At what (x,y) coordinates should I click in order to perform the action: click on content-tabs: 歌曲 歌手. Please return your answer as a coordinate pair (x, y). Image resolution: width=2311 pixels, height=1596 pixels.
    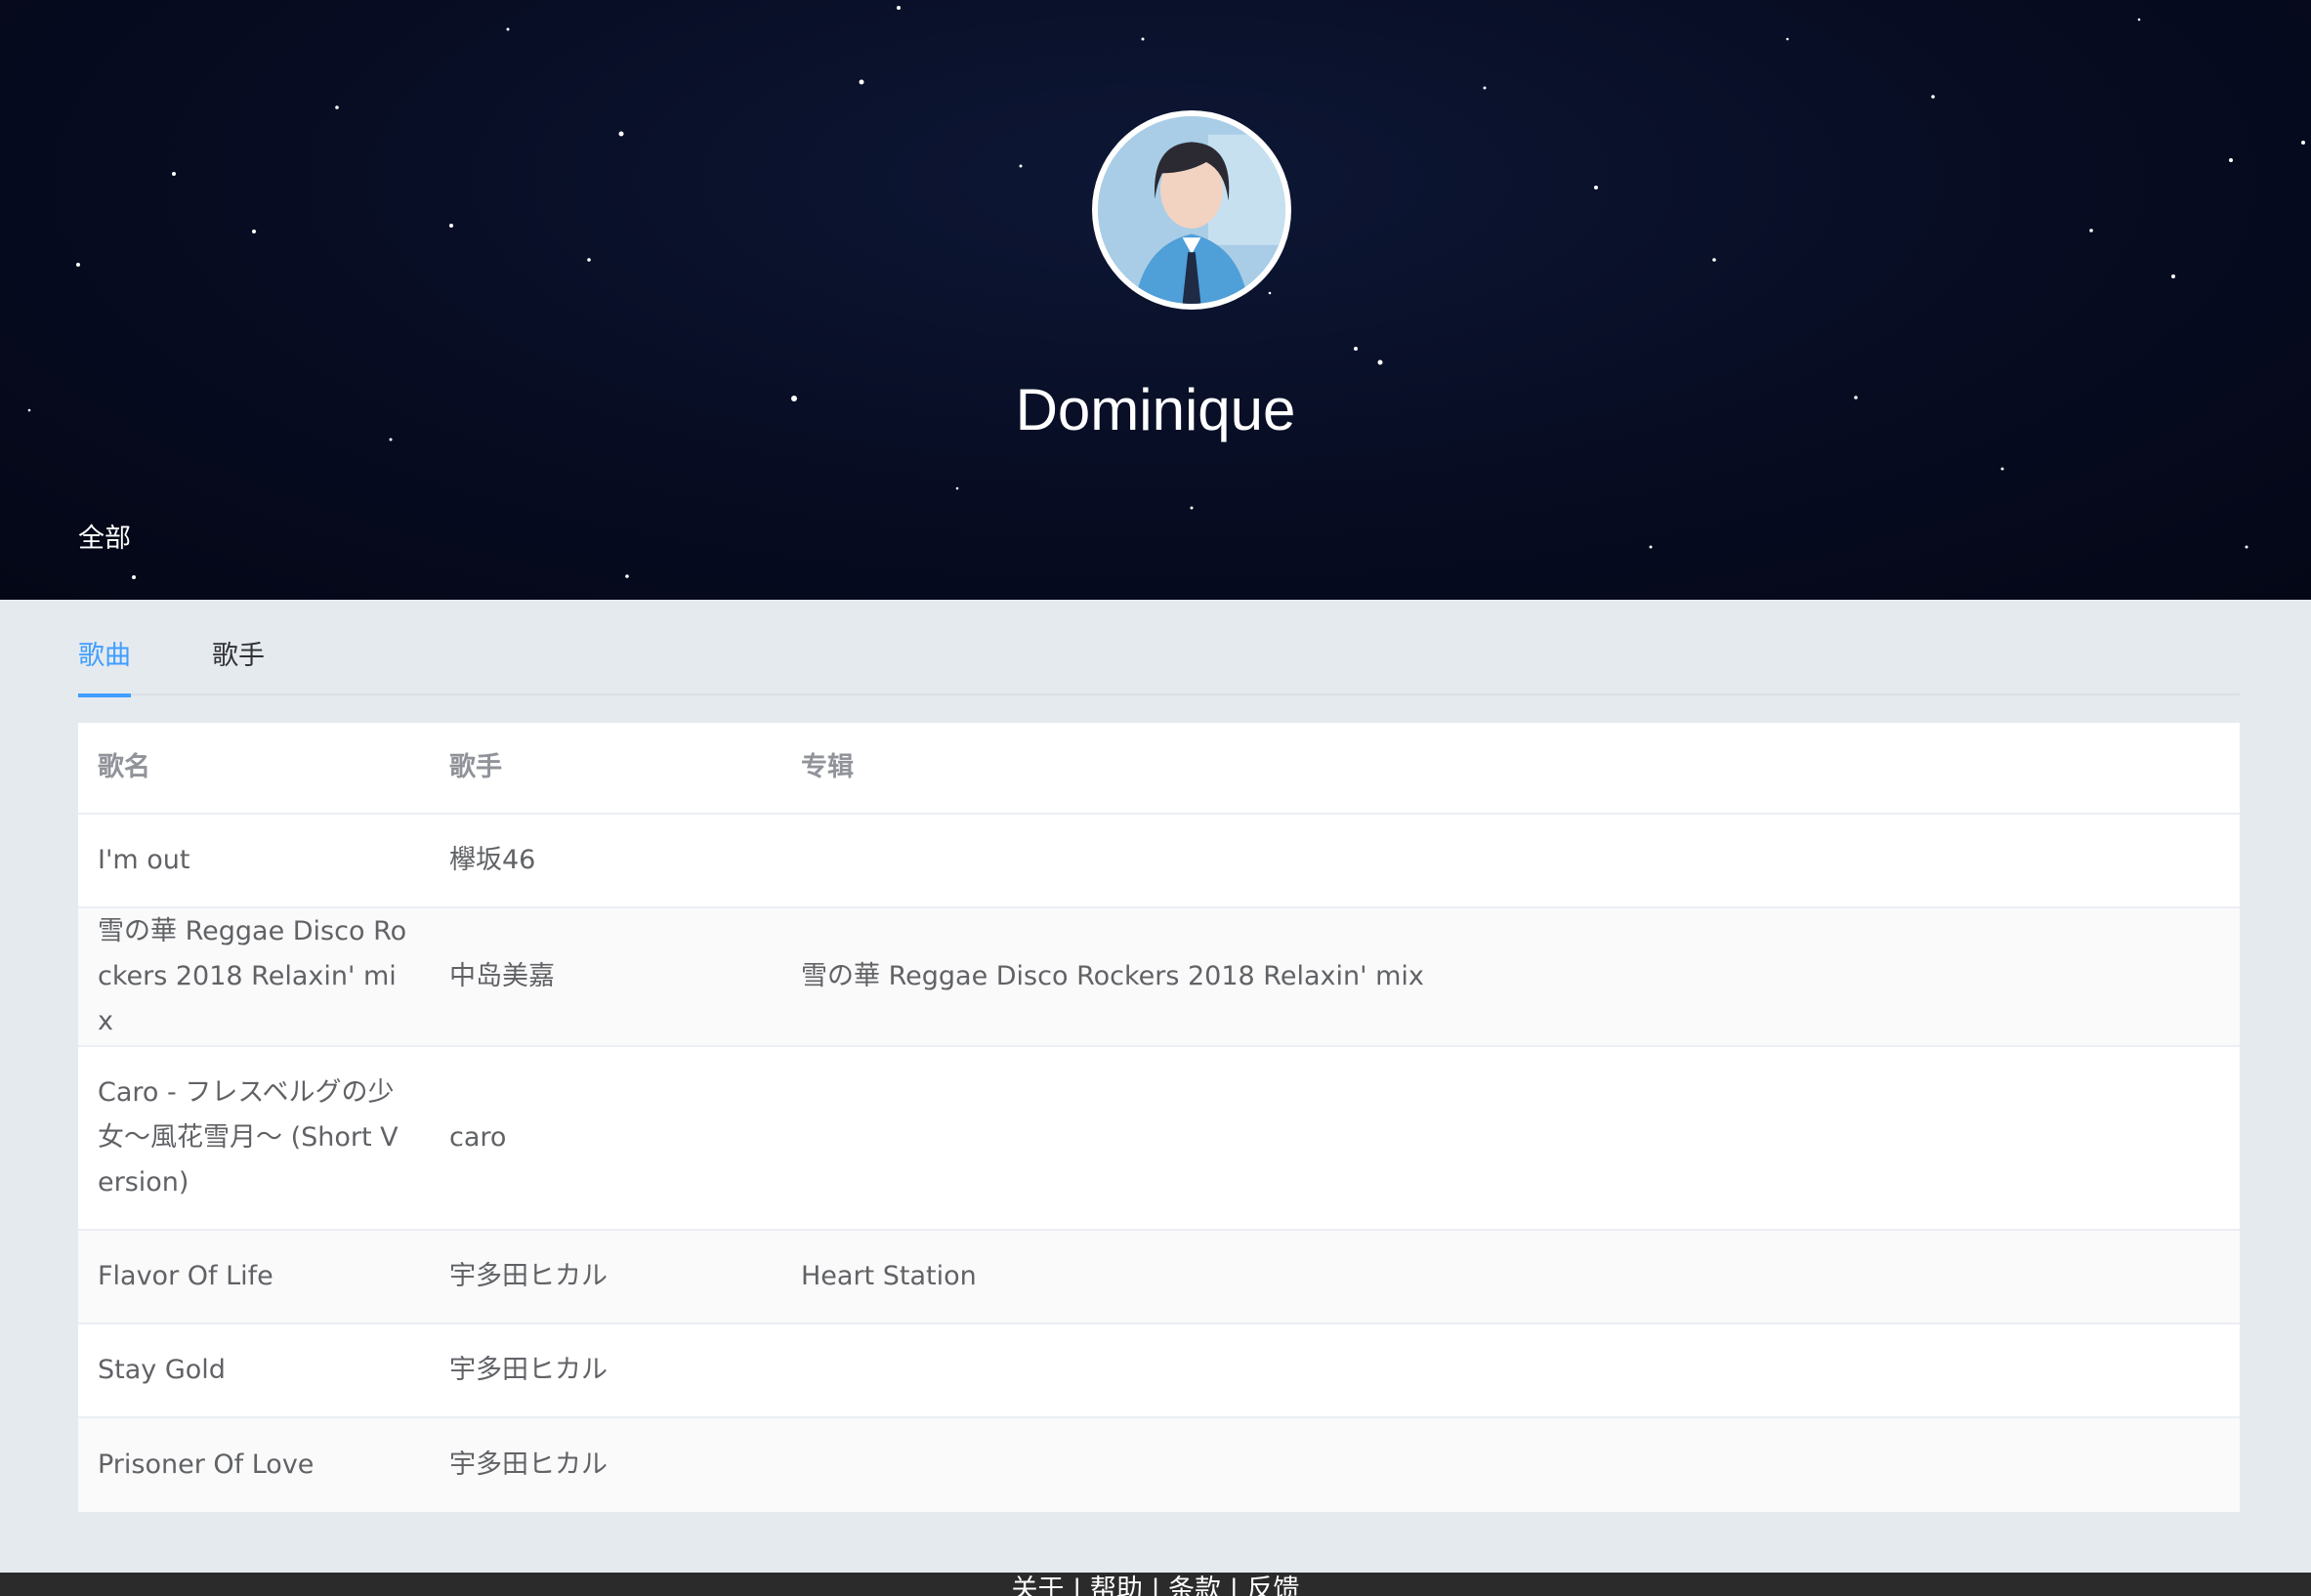
    Looking at the image, I should click on (1159, 661).